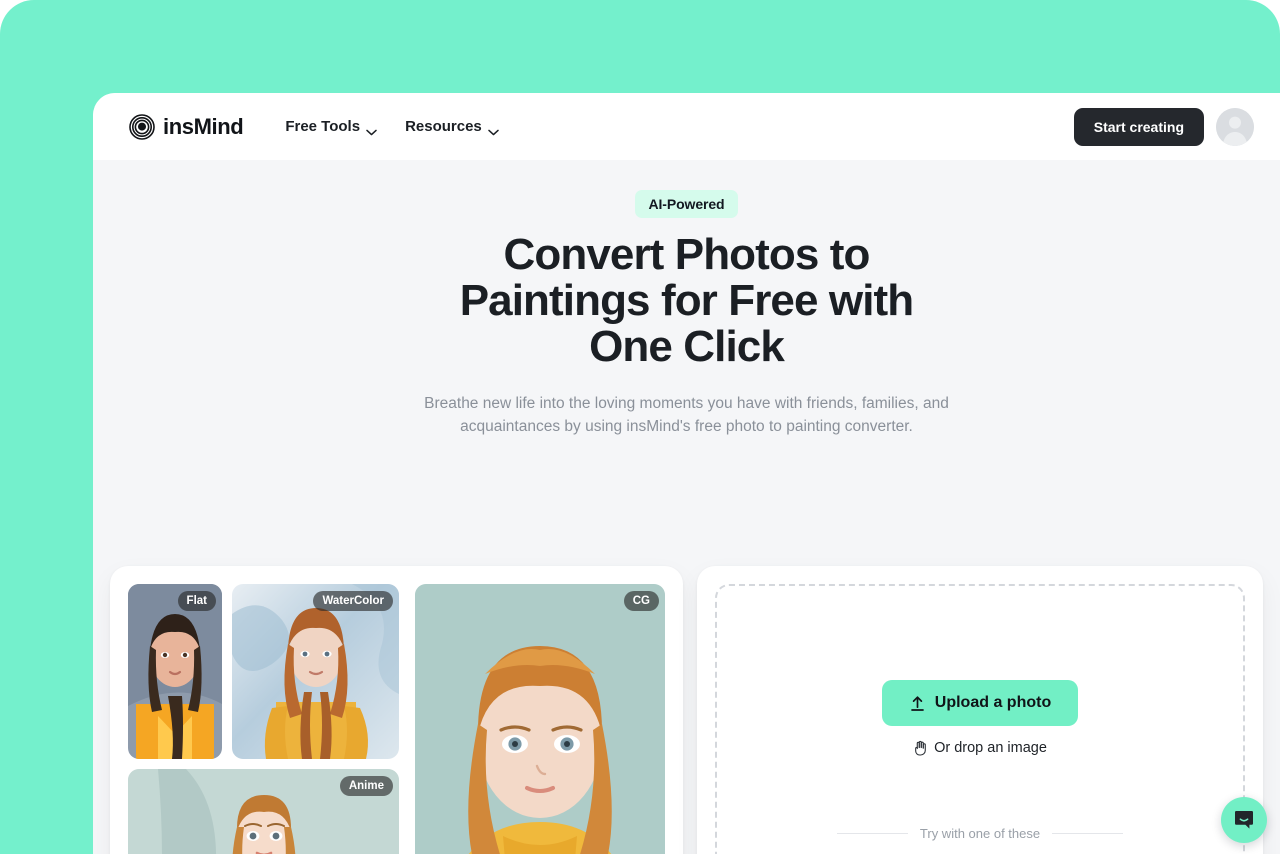  What do you see at coordinates (1235, 126) in the screenshot?
I see `user-avatar-icon` at bounding box center [1235, 126].